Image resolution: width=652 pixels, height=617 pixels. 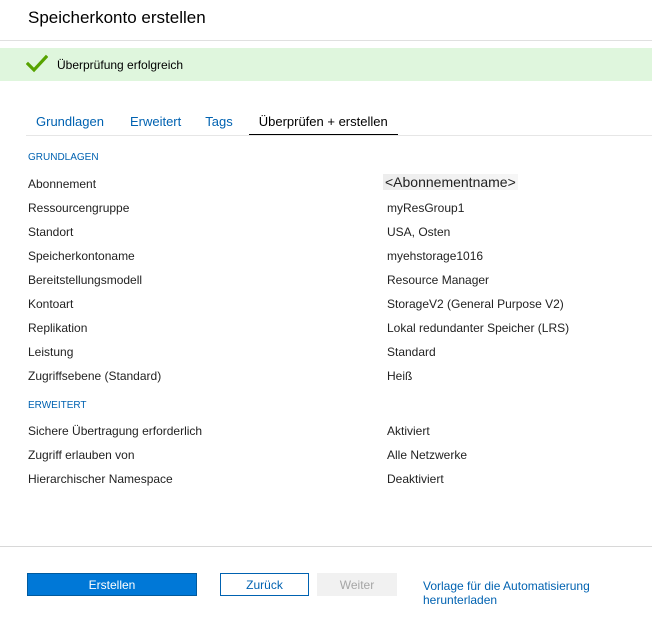 I want to click on value-sichere-uebertragung: Aktiviert, so click(x=408, y=431).